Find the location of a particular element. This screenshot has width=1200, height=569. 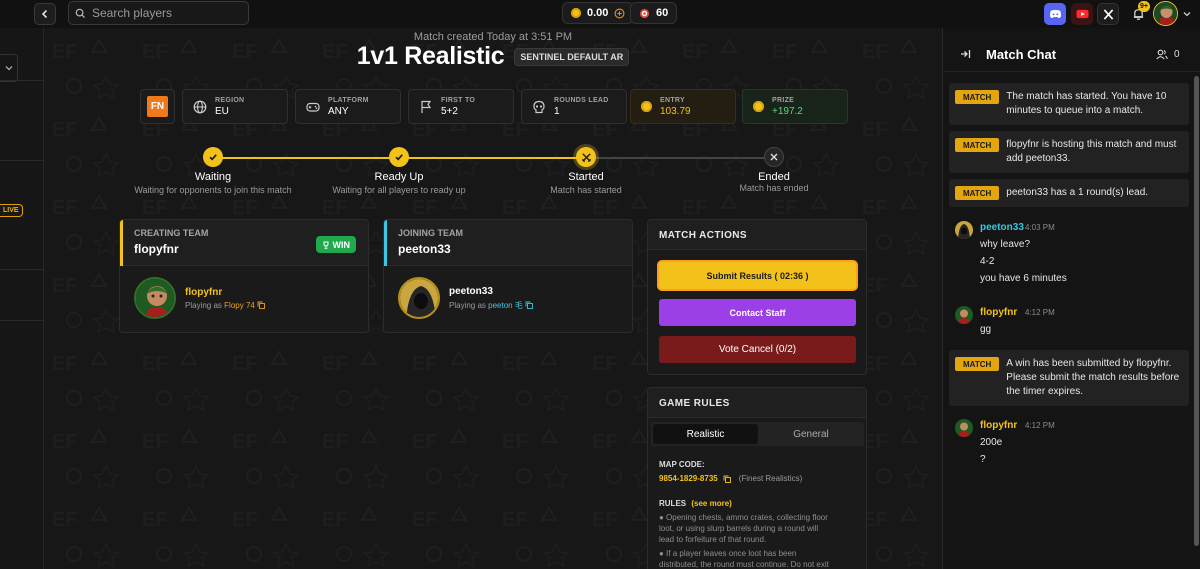

step-ended-icon is located at coordinates (774, 157).